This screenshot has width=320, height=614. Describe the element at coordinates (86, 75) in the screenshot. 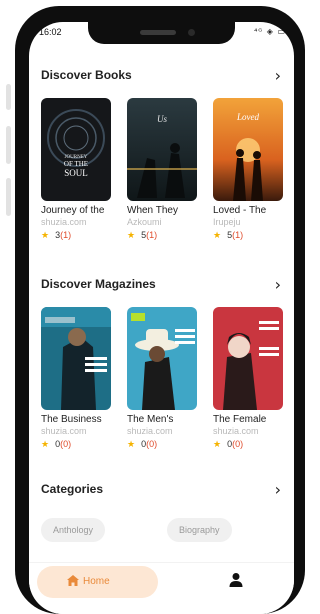

I see `section-title-books: Discover Books` at that location.